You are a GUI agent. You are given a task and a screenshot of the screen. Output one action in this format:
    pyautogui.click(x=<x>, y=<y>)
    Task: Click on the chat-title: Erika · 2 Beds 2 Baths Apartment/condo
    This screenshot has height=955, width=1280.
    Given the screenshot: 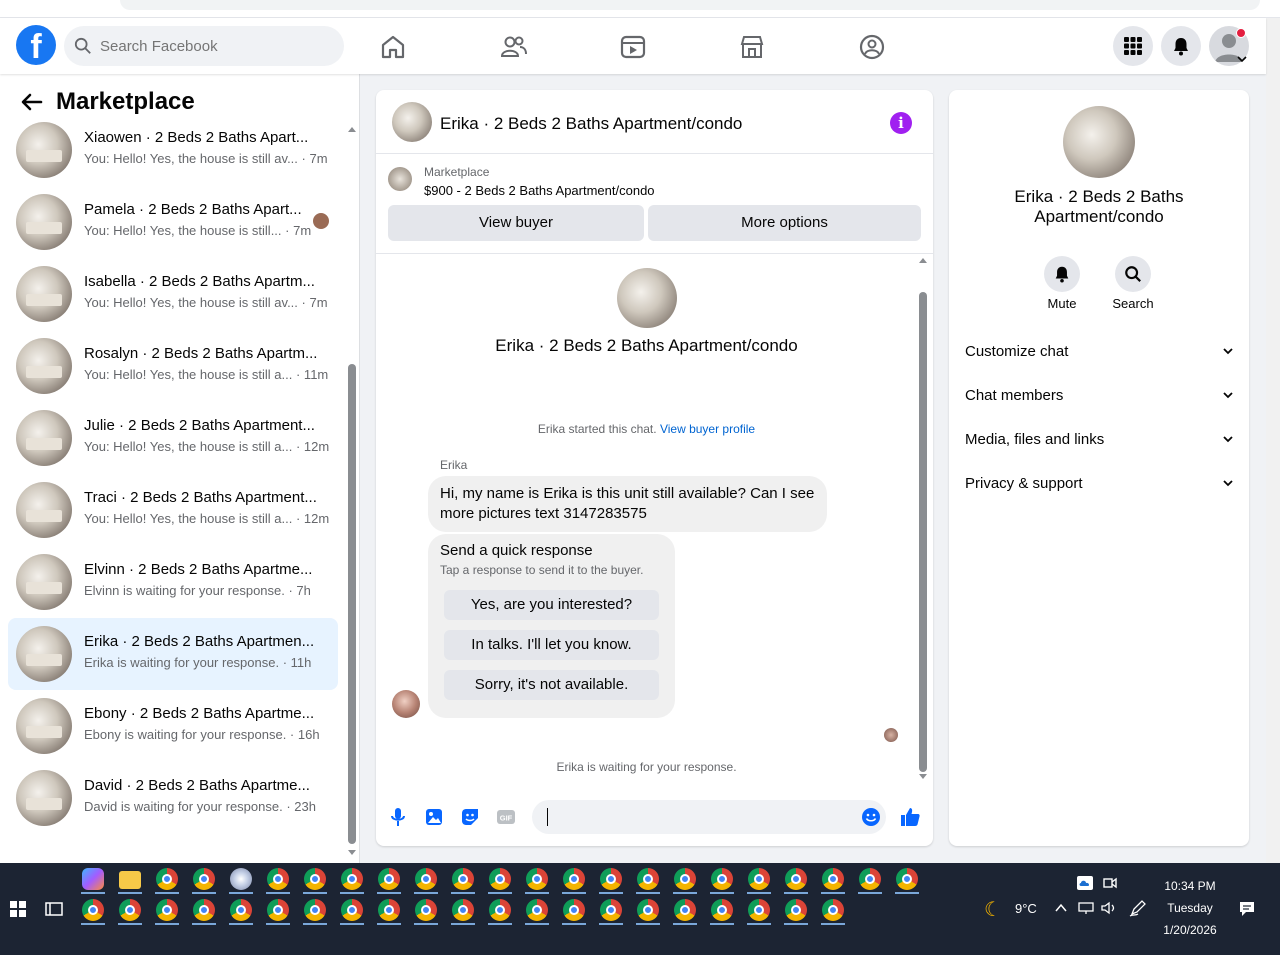 What is the action you would take?
    pyautogui.click(x=591, y=124)
    